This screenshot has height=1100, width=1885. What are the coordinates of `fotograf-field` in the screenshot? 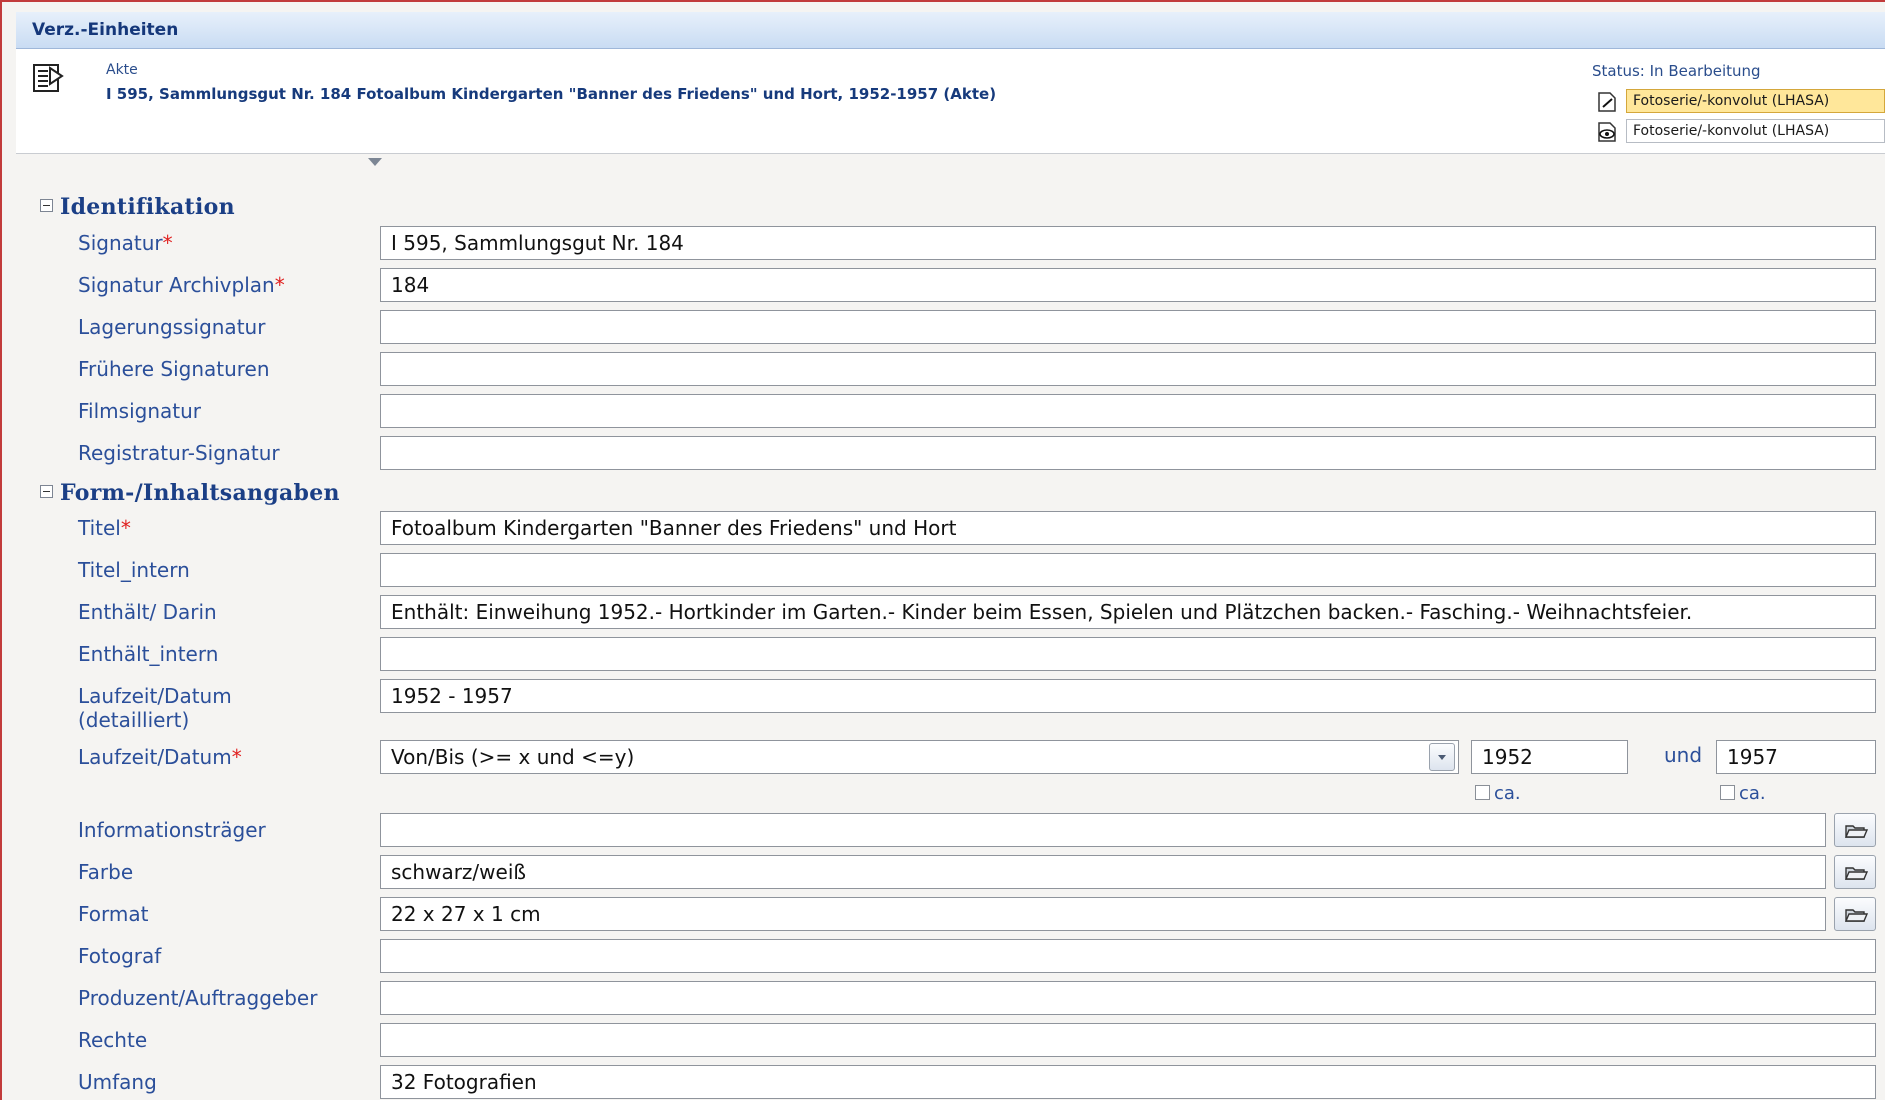 It's located at (1128, 956).